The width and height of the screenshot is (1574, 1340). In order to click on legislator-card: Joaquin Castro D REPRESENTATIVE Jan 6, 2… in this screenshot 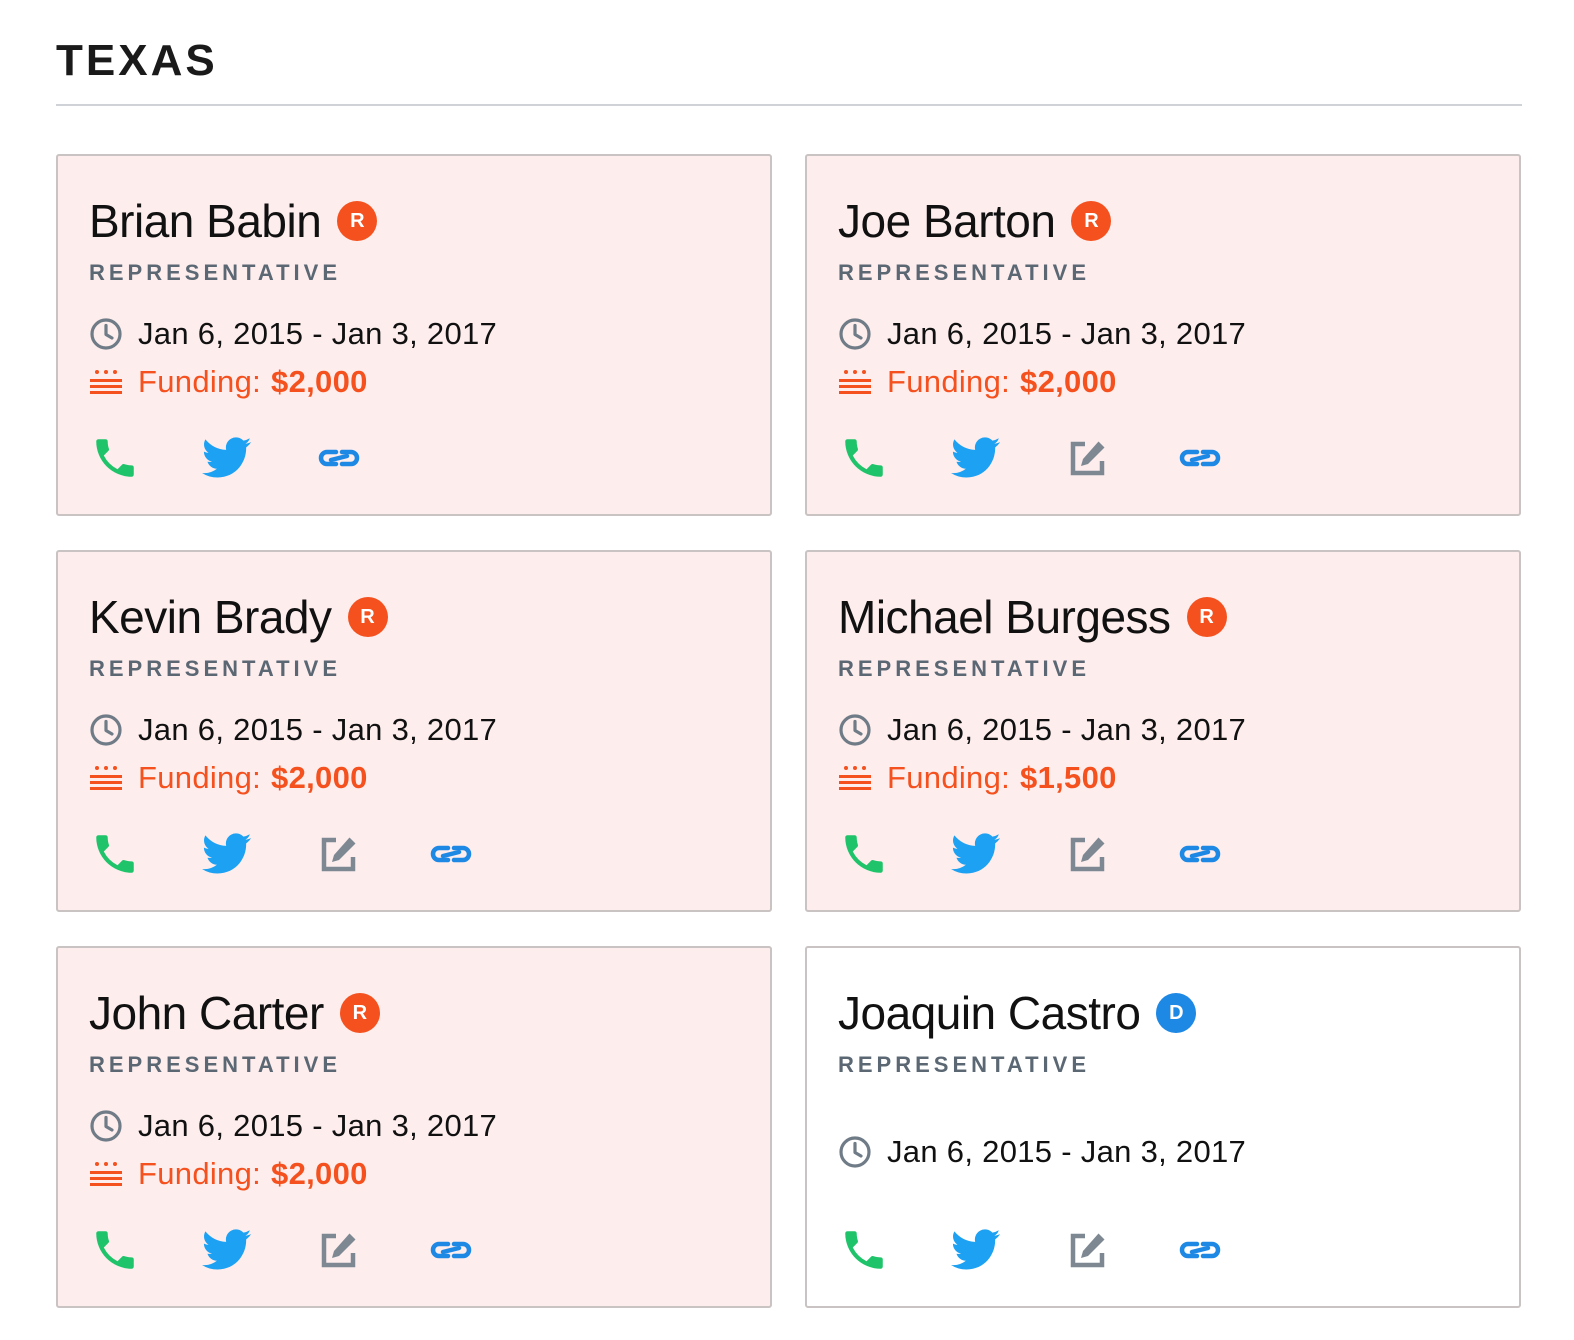, I will do `click(1163, 1127)`.